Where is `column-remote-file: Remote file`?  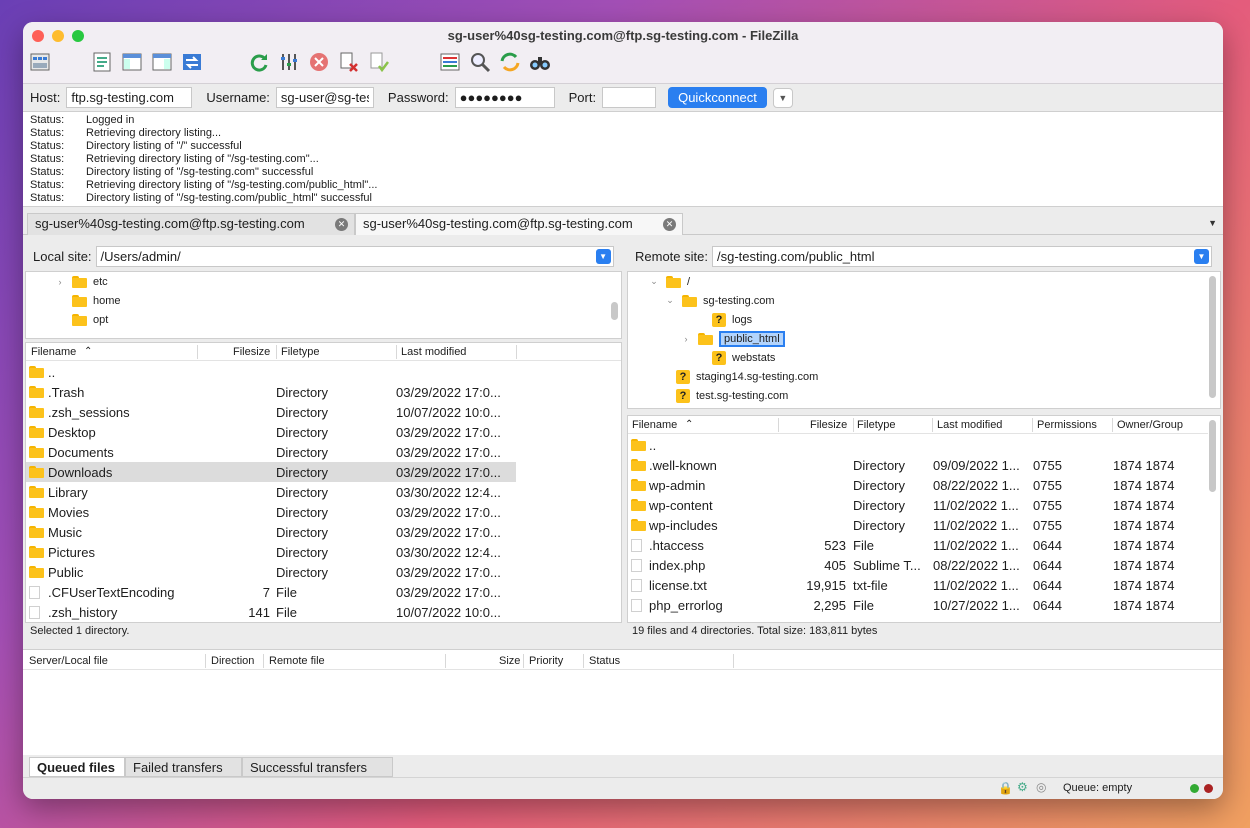
column-remote-file: Remote file is located at coordinates (297, 661).